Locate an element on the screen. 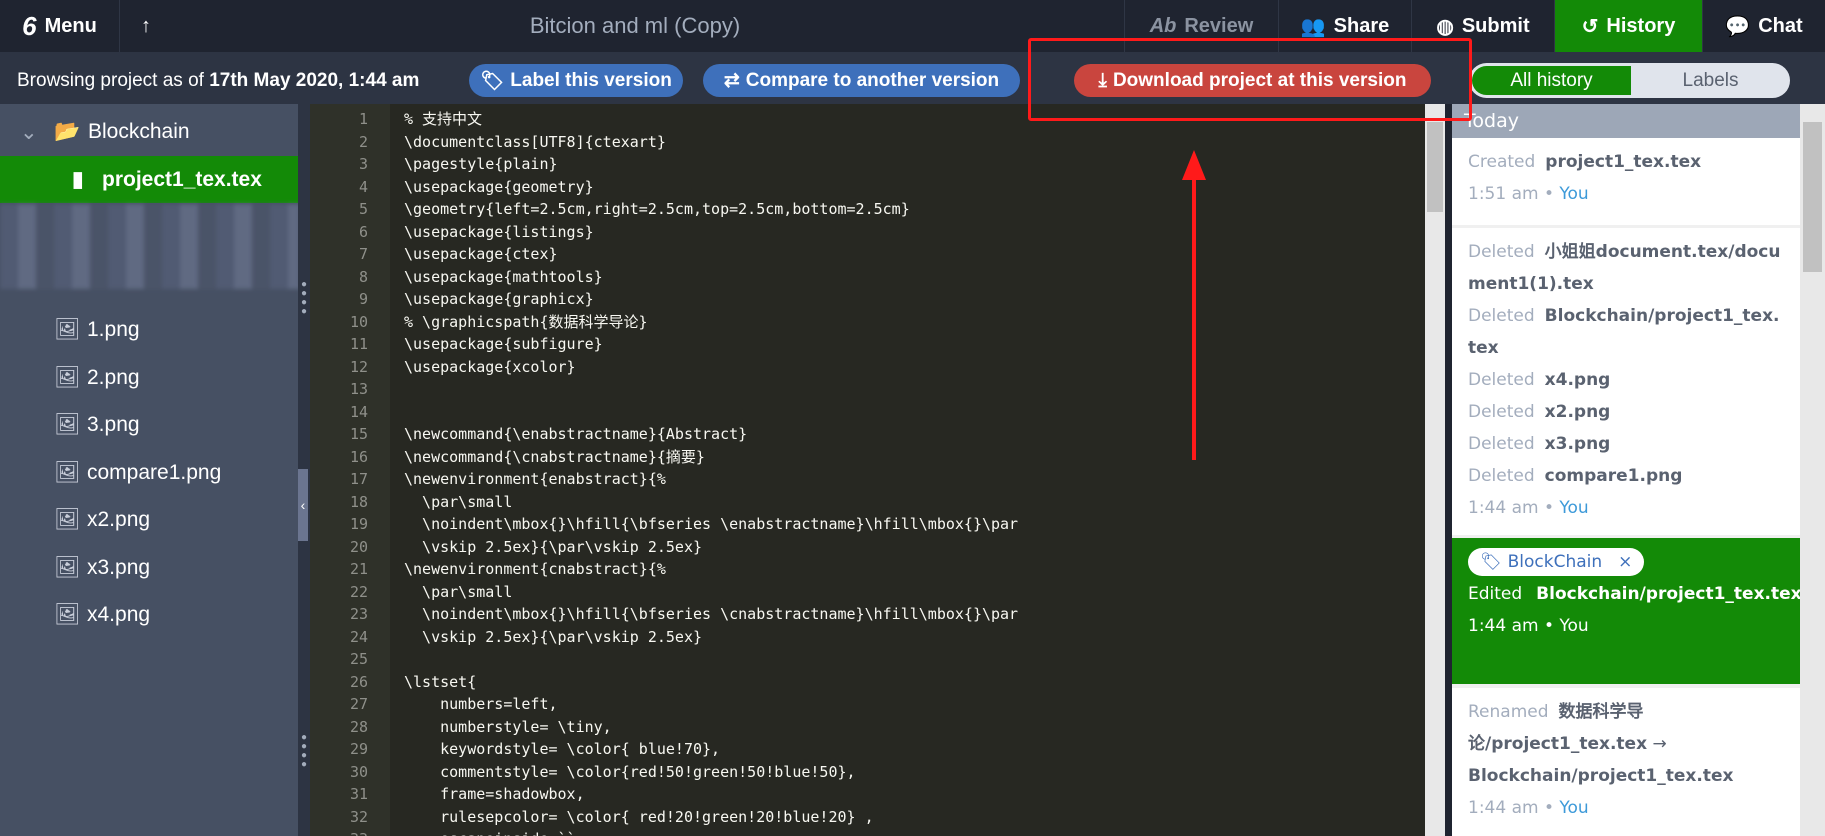  all-history-label: All history is located at coordinates (1551, 80).